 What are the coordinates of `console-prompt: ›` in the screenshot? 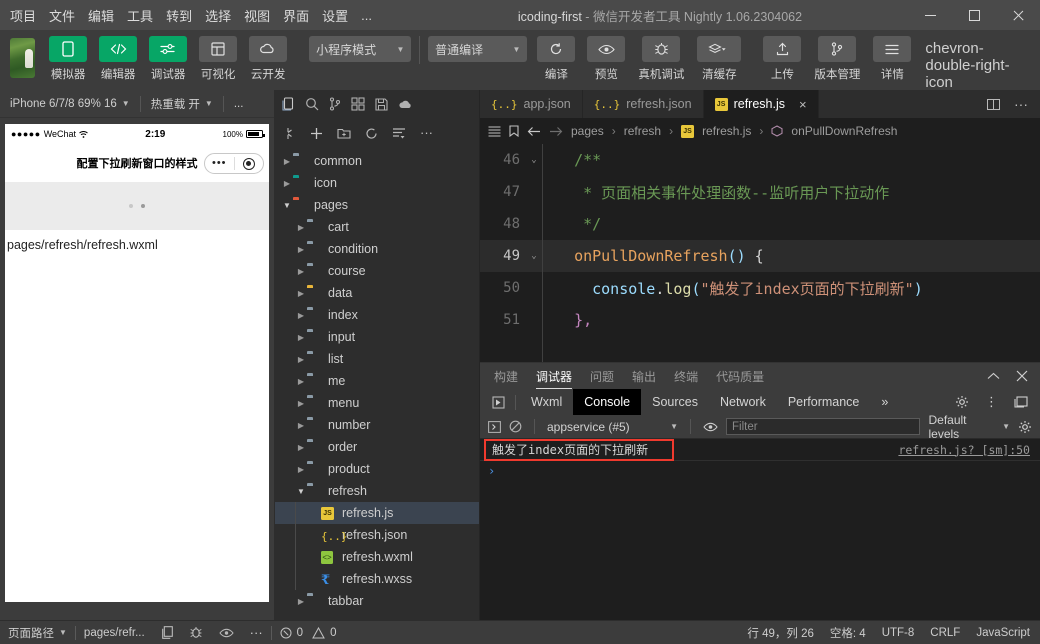 It's located at (760, 471).